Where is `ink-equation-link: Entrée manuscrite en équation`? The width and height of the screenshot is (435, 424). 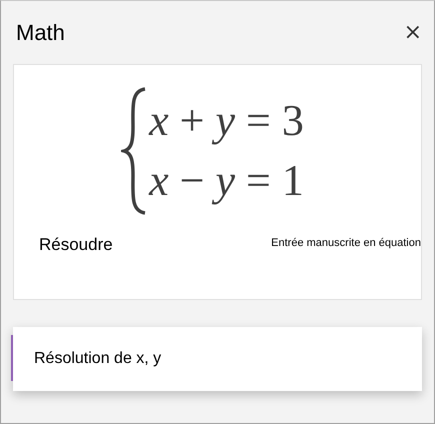
ink-equation-link: Entrée manuscrite en équation is located at coordinates (346, 243).